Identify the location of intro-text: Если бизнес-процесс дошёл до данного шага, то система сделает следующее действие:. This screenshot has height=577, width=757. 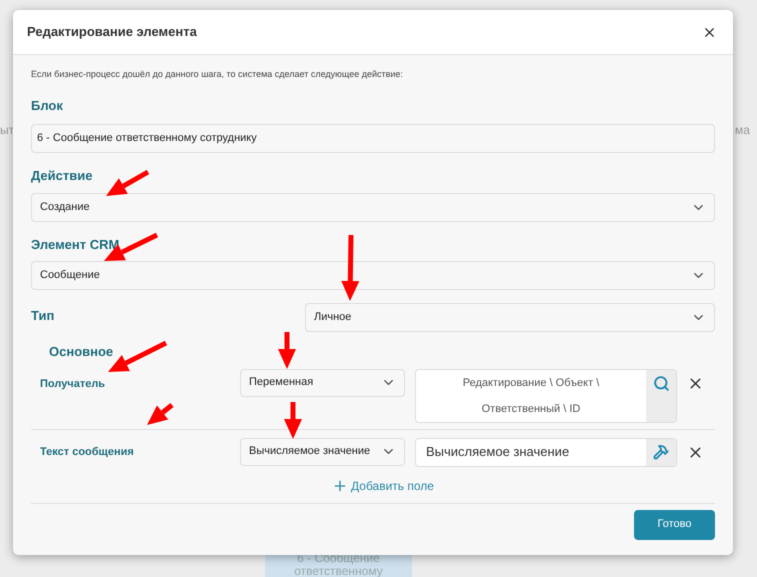
(217, 74).